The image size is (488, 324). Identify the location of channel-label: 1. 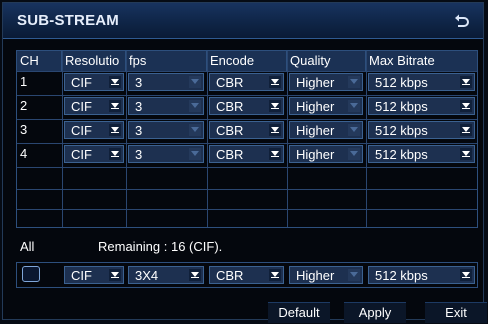
(24, 81).